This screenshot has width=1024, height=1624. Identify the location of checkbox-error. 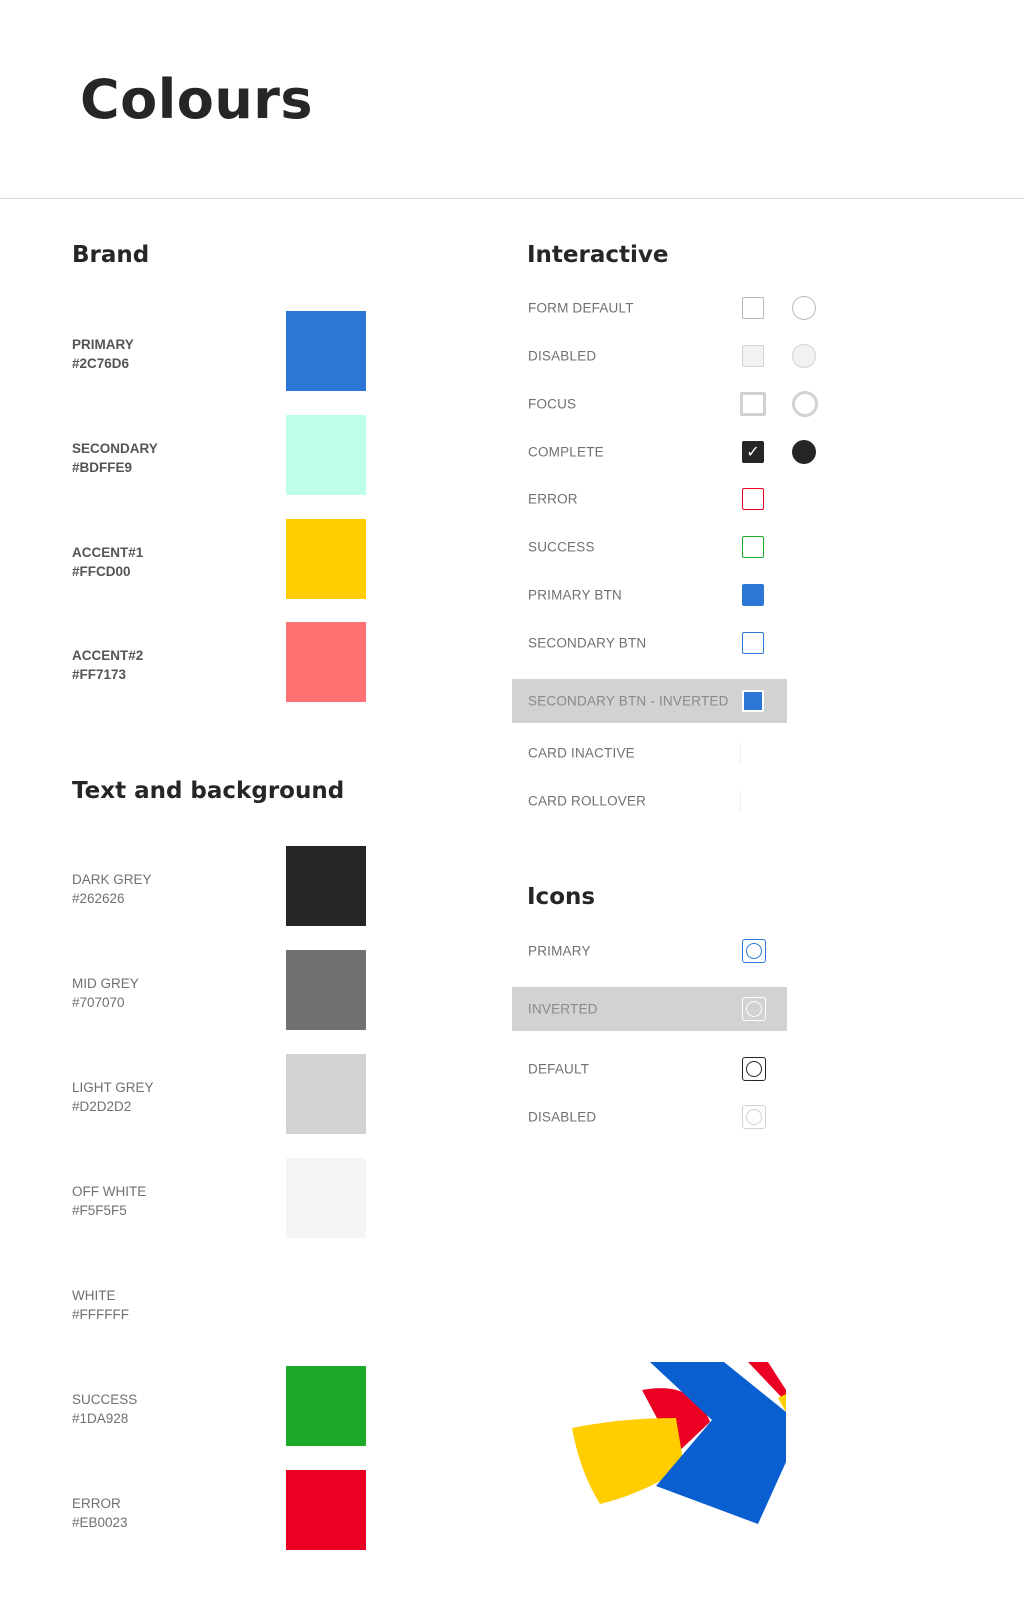
(753, 499).